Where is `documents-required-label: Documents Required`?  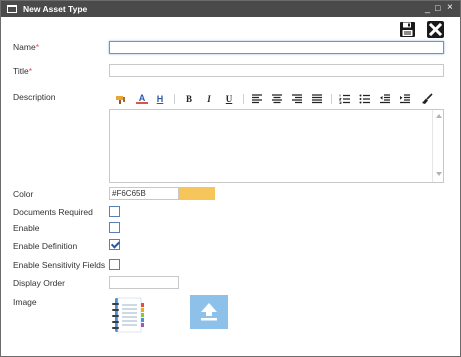
documents-required-label: Documents Required is located at coordinates (53, 212).